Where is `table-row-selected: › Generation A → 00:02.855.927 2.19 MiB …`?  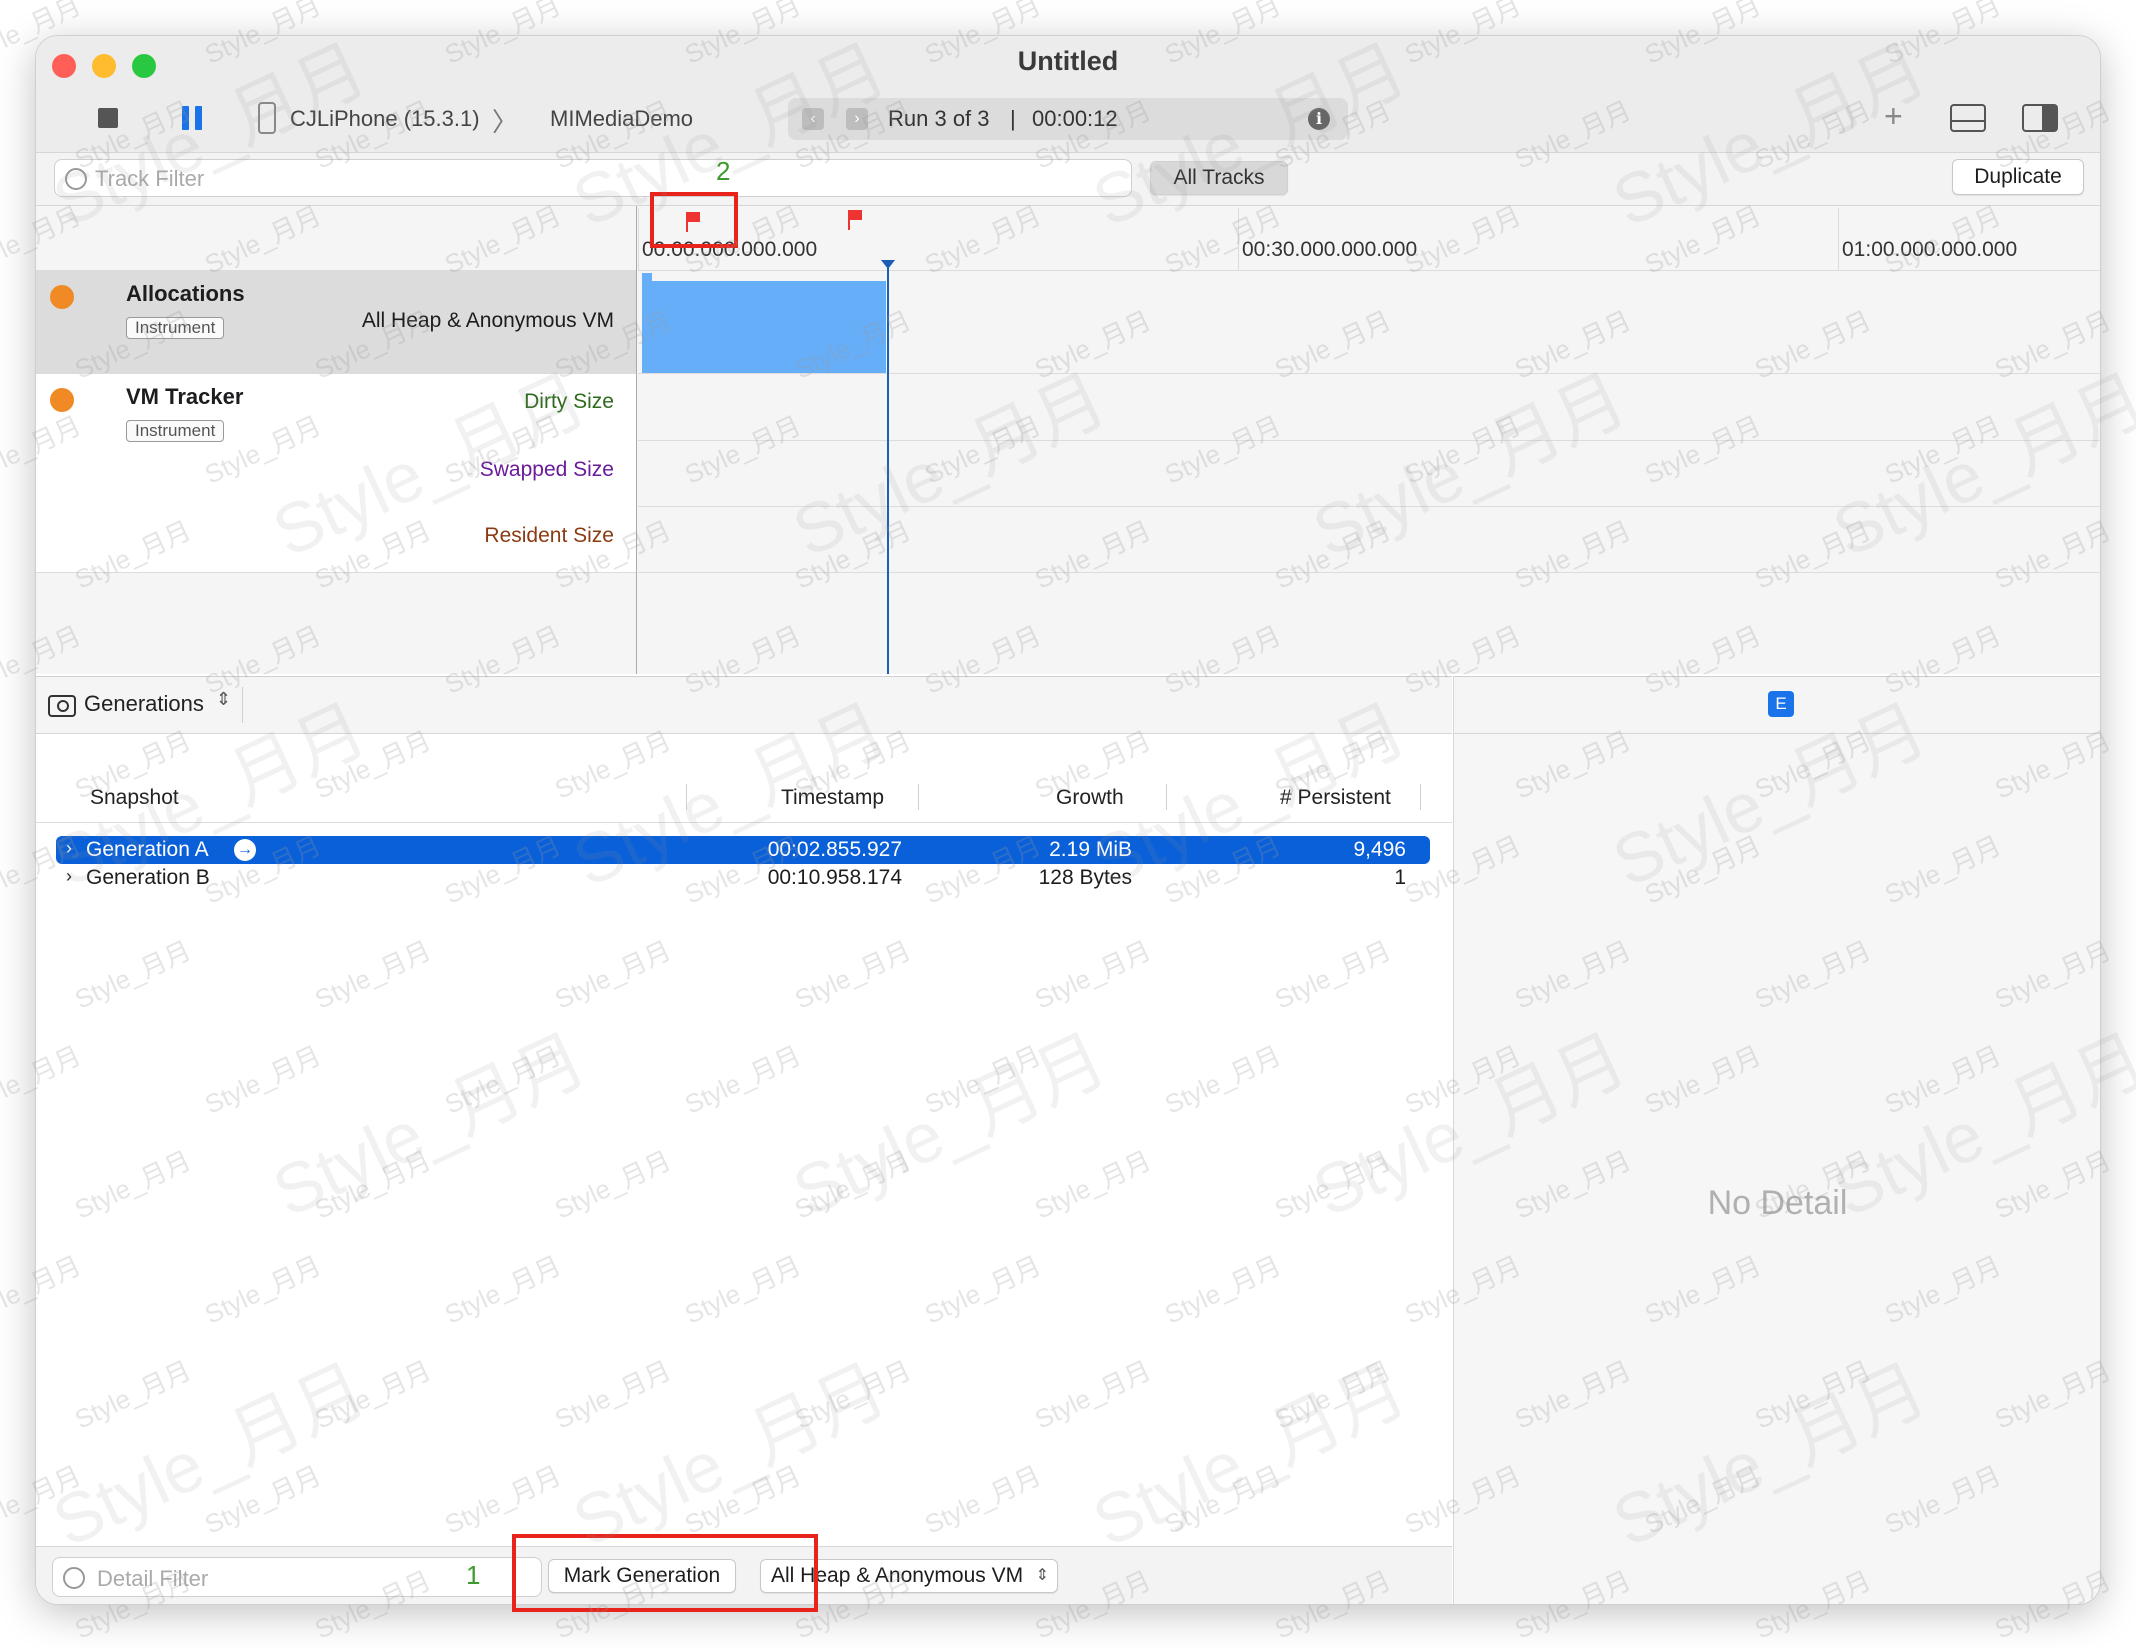
table-row-selected: › Generation A → 00:02.855.927 2.19 MiB … is located at coordinates (743, 850).